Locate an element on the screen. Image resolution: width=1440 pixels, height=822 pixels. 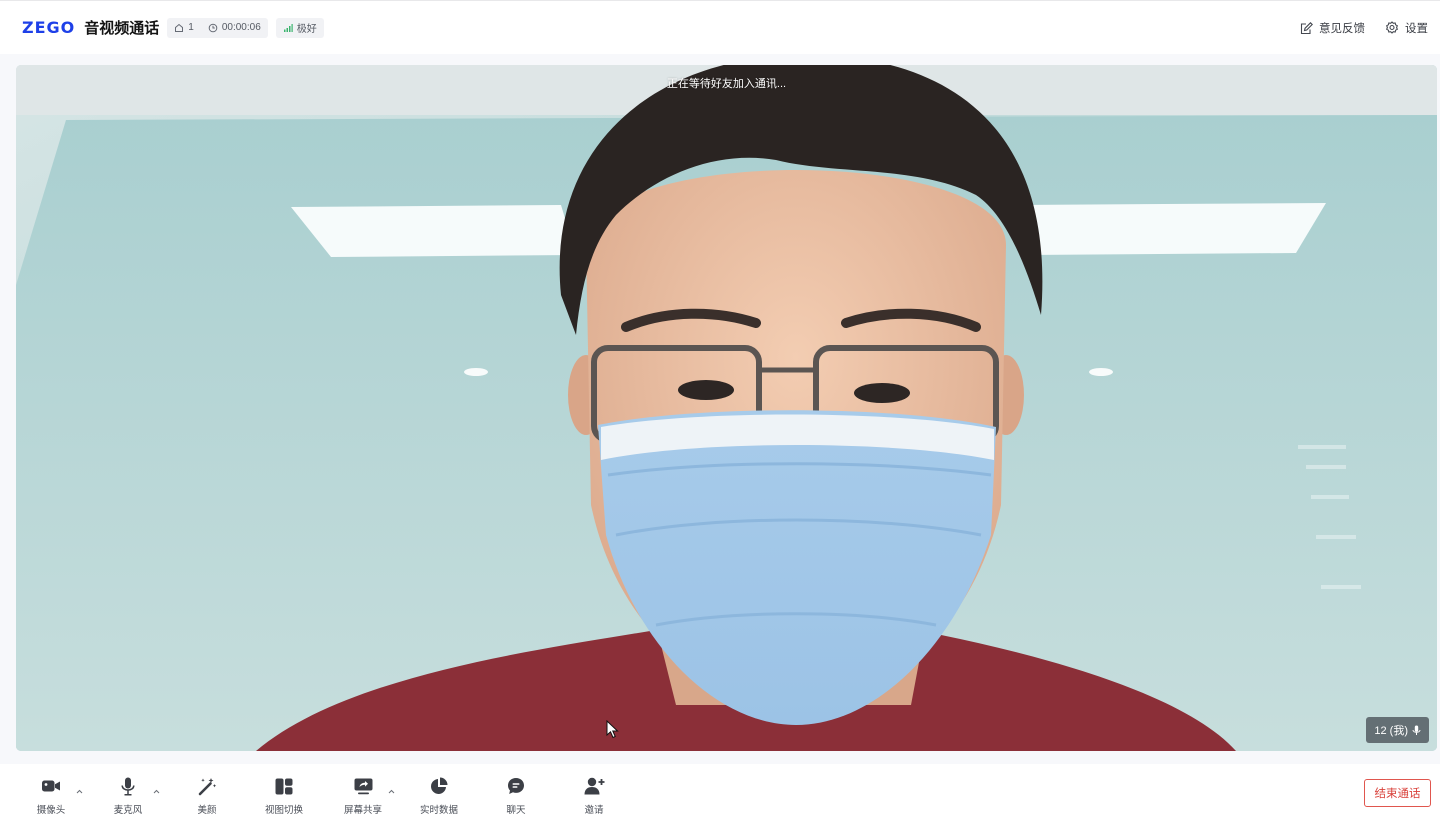
screen-share-label: 屏幕共享 is located at coordinates (362, 810).